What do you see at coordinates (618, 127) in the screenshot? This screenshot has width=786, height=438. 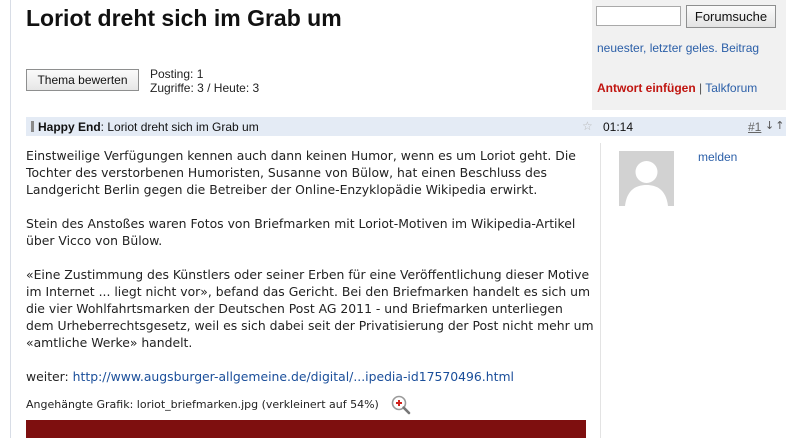 I see `post-time: 01:14` at bounding box center [618, 127].